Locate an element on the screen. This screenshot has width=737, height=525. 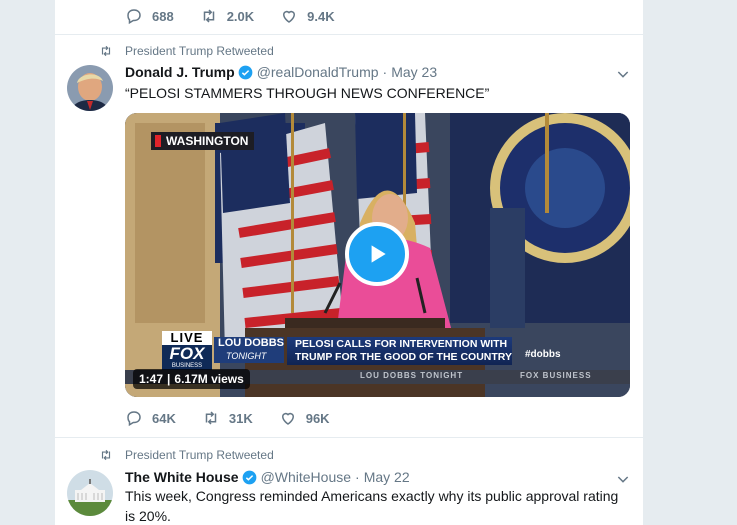
show-line1: LOU DOBBS is located at coordinates (251, 343).